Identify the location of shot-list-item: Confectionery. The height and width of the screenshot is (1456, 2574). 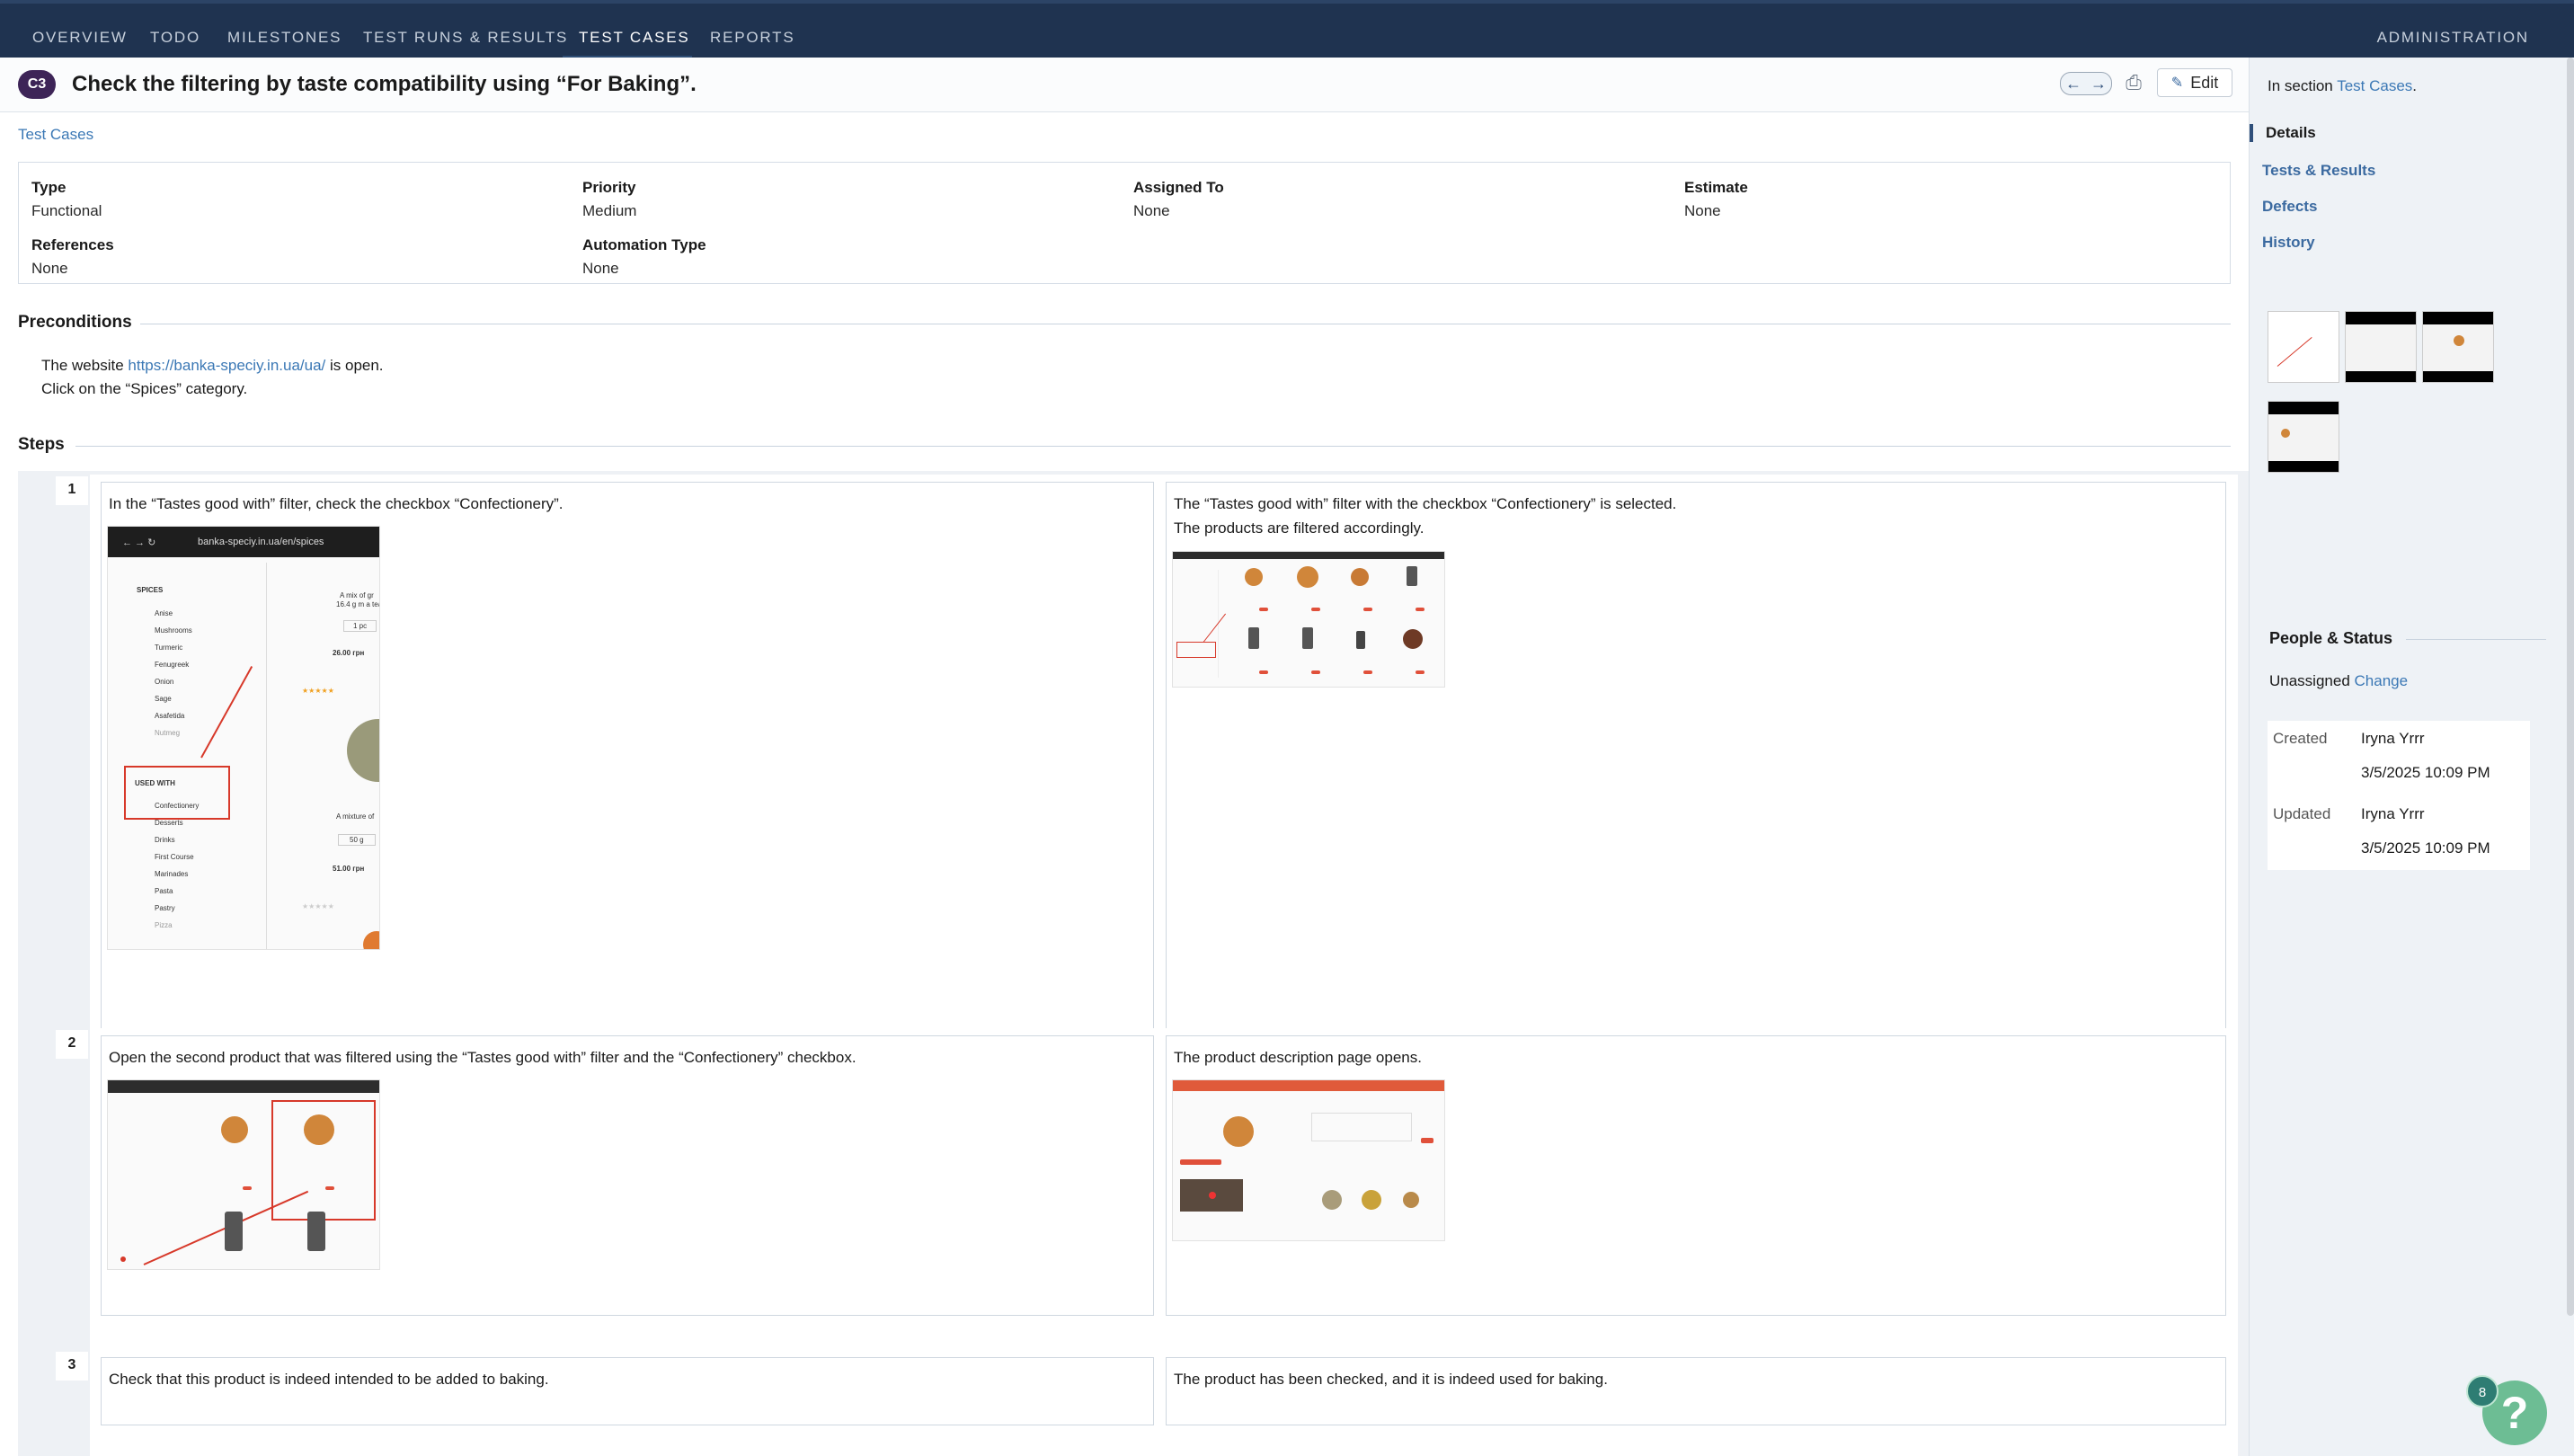
(177, 806).